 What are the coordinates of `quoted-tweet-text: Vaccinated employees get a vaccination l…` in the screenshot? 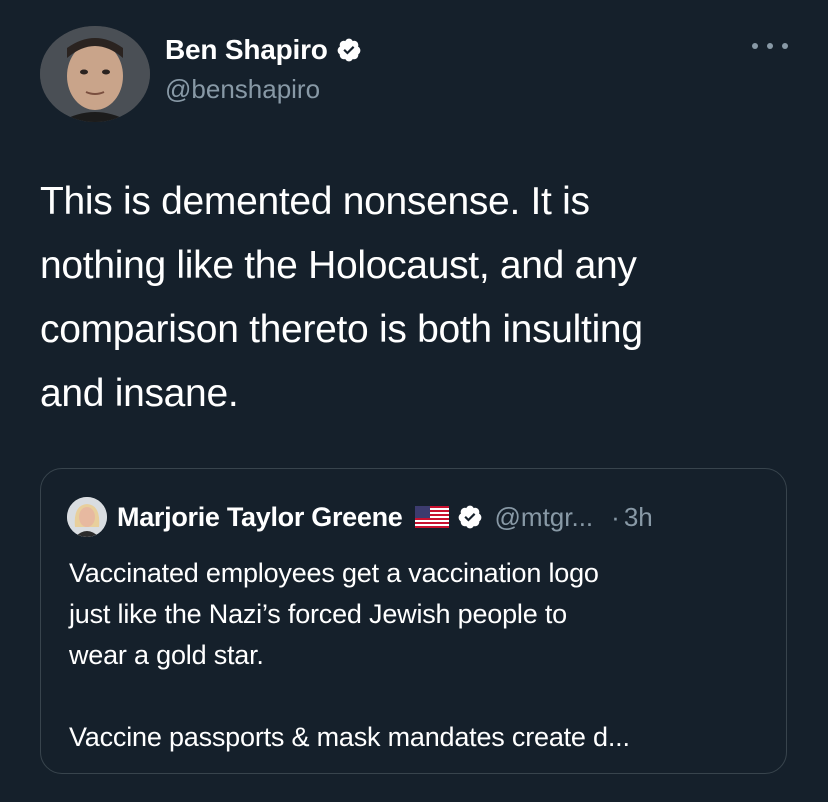 It's located at (334, 614).